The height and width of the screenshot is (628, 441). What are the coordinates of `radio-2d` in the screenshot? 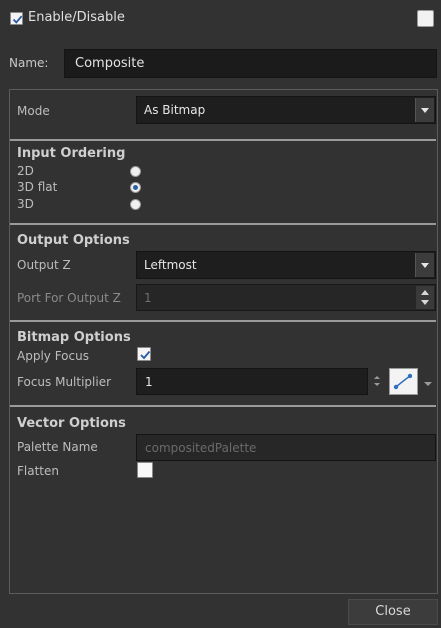 It's located at (135, 171).